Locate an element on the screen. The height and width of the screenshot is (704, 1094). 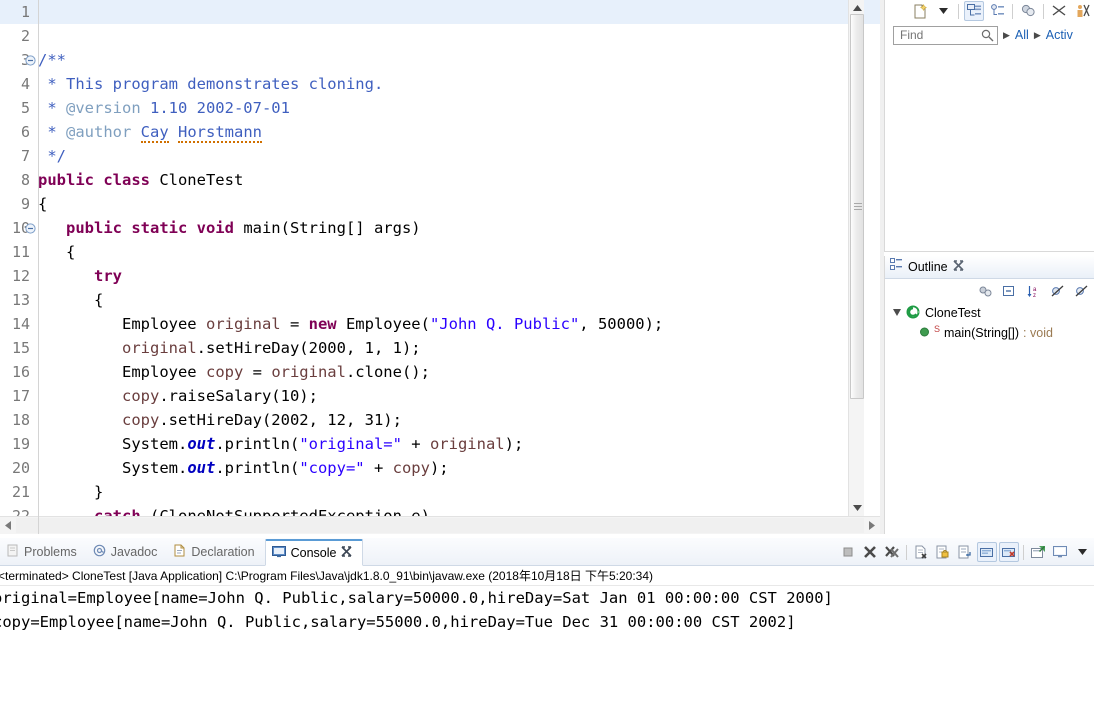
scroll-lock-icon is located at coordinates (943, 552).